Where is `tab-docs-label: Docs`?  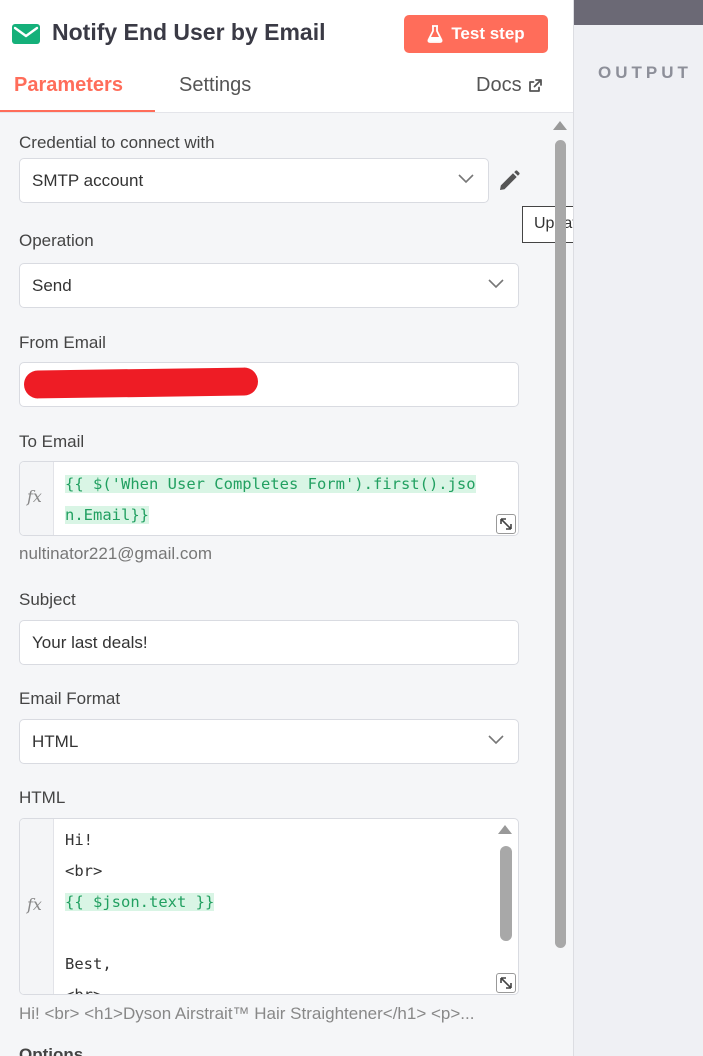 tab-docs-label: Docs is located at coordinates (499, 85).